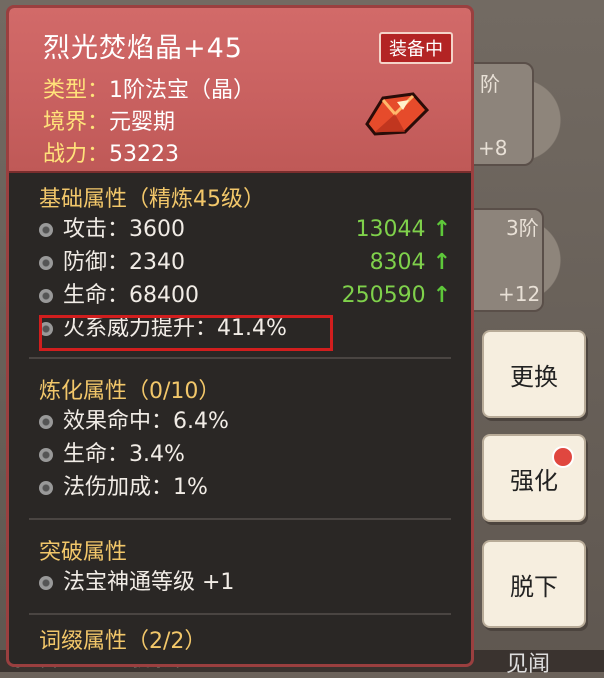 The height and width of the screenshot is (678, 604). I want to click on item-type-label: 类型：, so click(76, 90).